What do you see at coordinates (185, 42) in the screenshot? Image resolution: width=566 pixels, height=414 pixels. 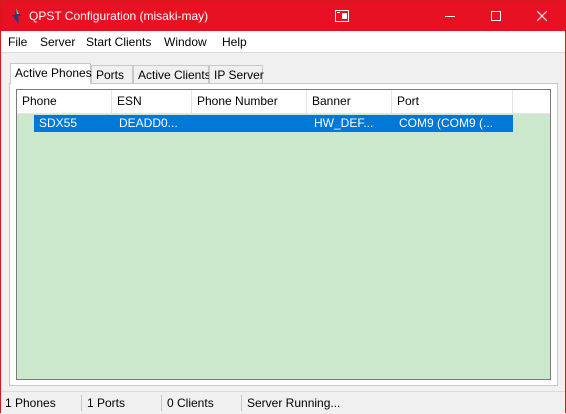 I see `menu-window: Window` at bounding box center [185, 42].